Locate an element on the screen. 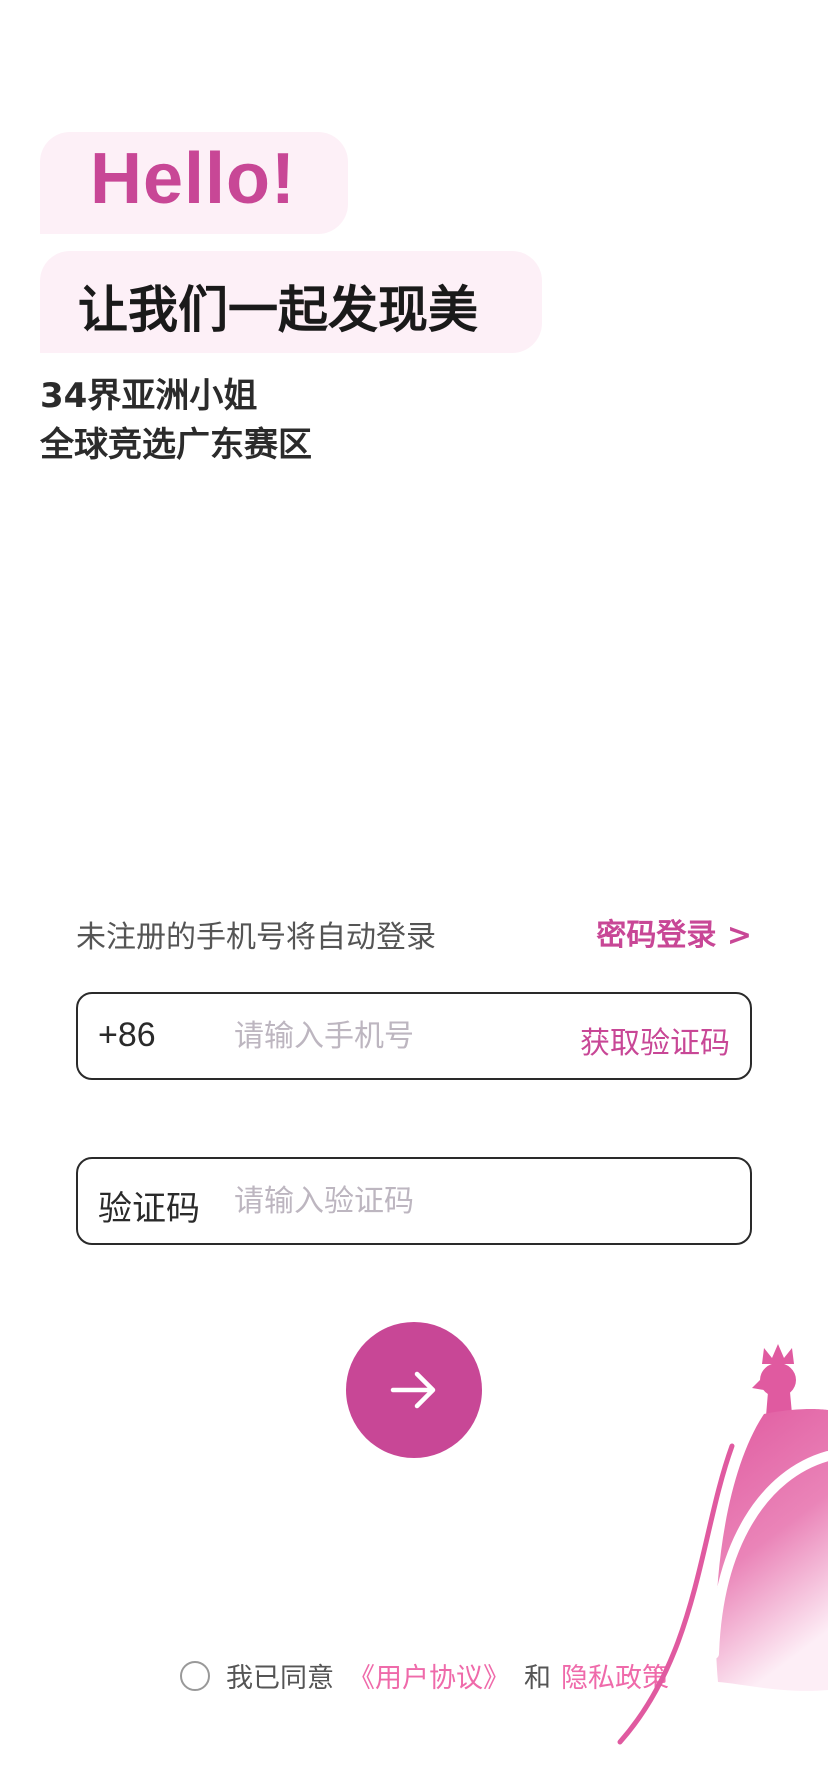 This screenshot has height=1792, width=828. code-input is located at coordinates (474, 1201).